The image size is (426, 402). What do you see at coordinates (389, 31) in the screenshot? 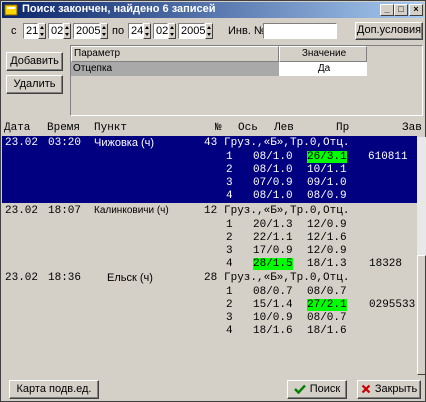
I see `extra-conditions-button: Доп.условия` at bounding box center [389, 31].